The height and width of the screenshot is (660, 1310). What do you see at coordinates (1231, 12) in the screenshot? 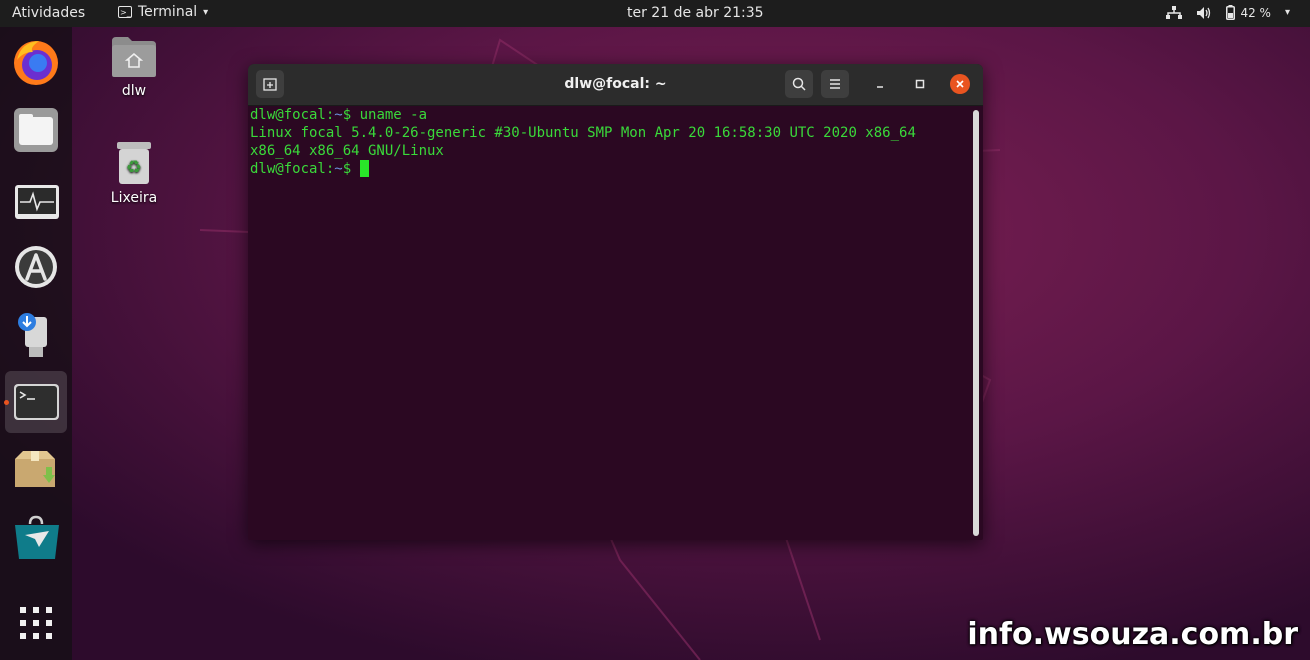
I see `battery-icon` at bounding box center [1231, 12].